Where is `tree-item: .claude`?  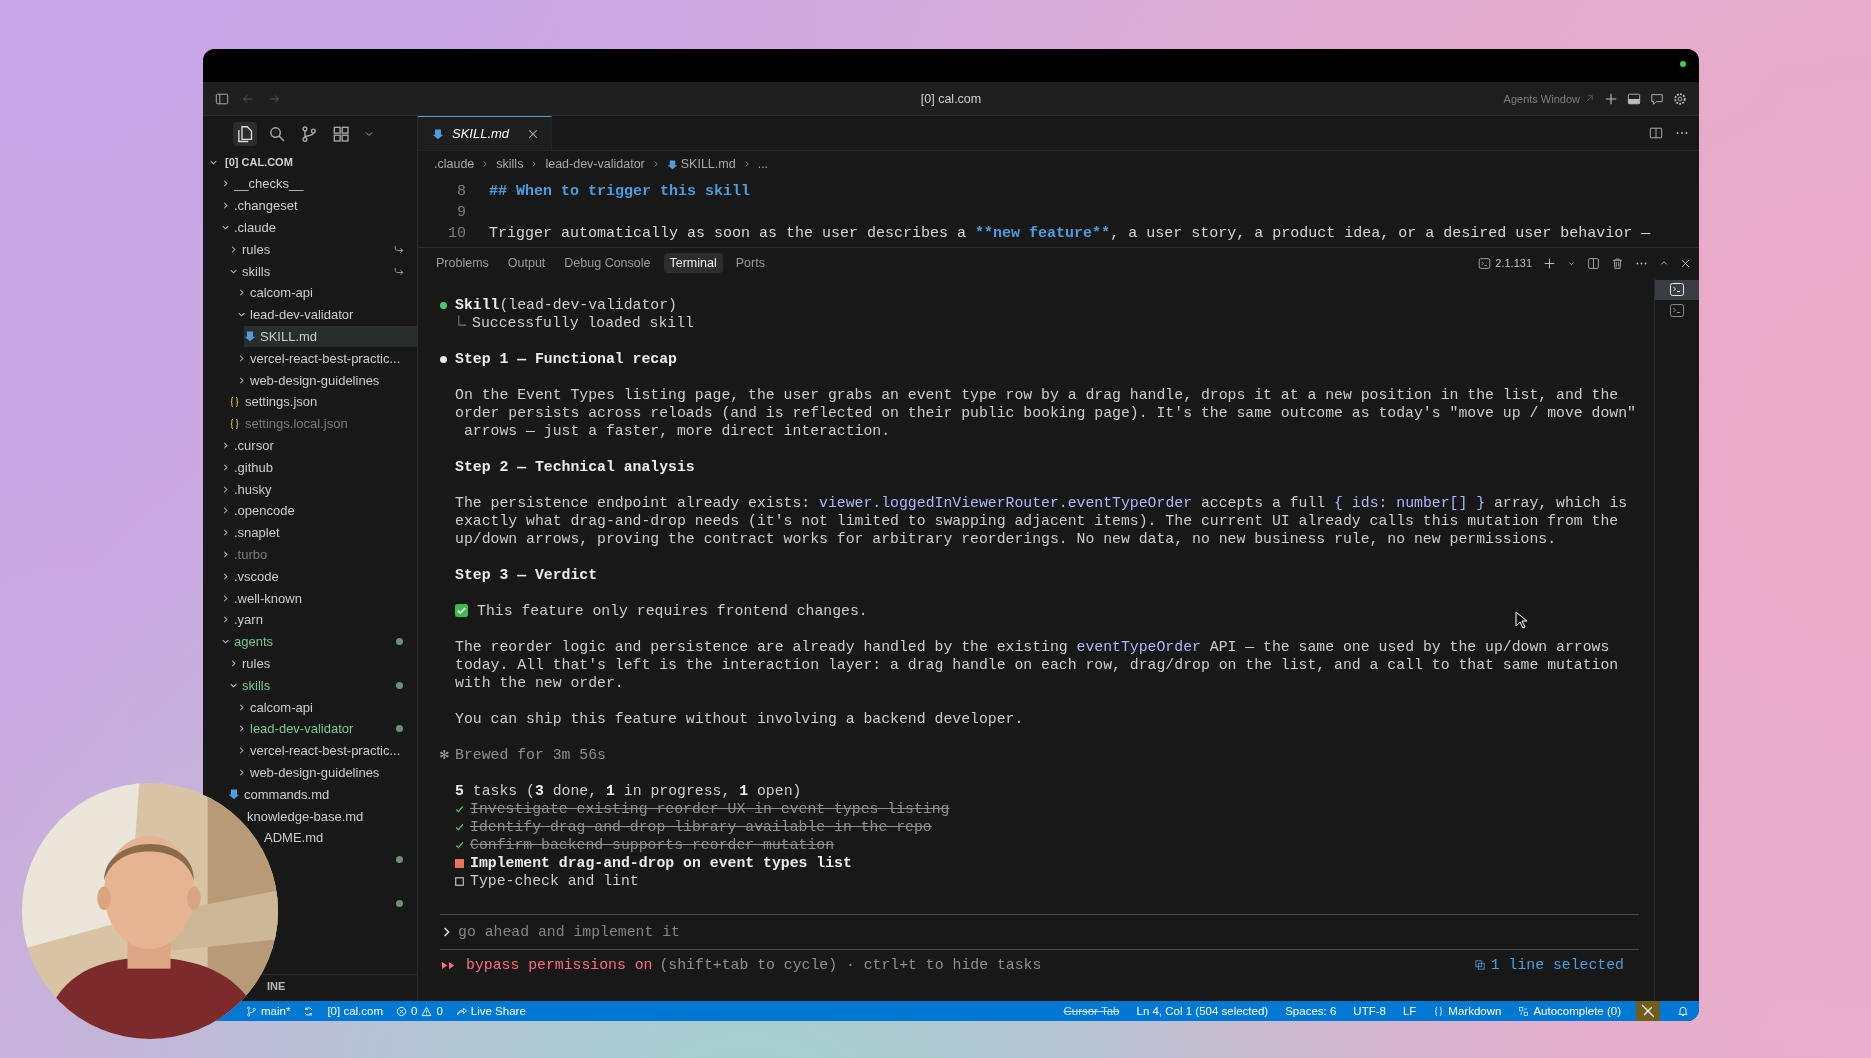
tree-item: .claude is located at coordinates (318, 227).